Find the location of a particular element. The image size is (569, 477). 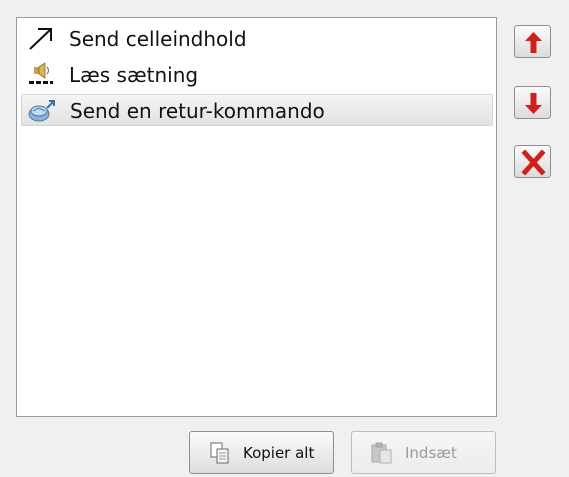

paste-button: Indsæt is located at coordinates (423, 452).